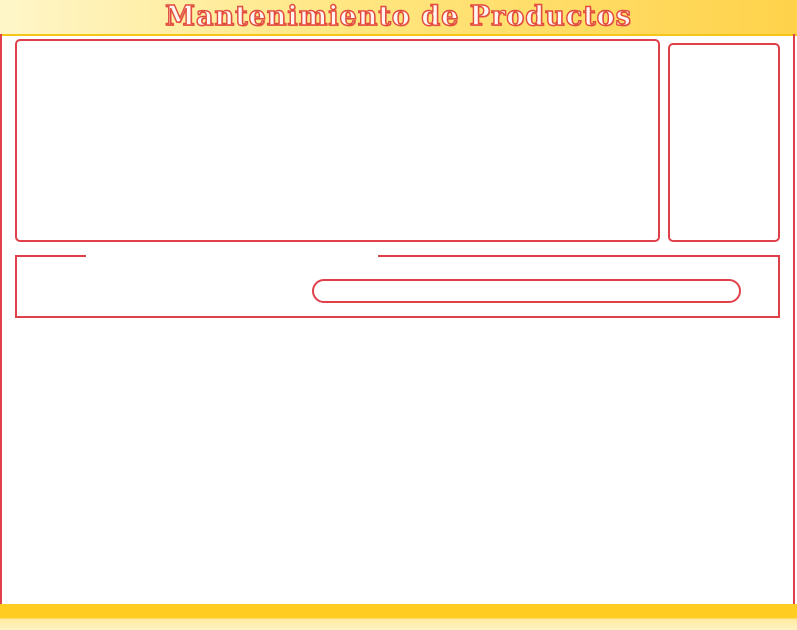  What do you see at coordinates (526, 291) in the screenshot?
I see `search-input` at bounding box center [526, 291].